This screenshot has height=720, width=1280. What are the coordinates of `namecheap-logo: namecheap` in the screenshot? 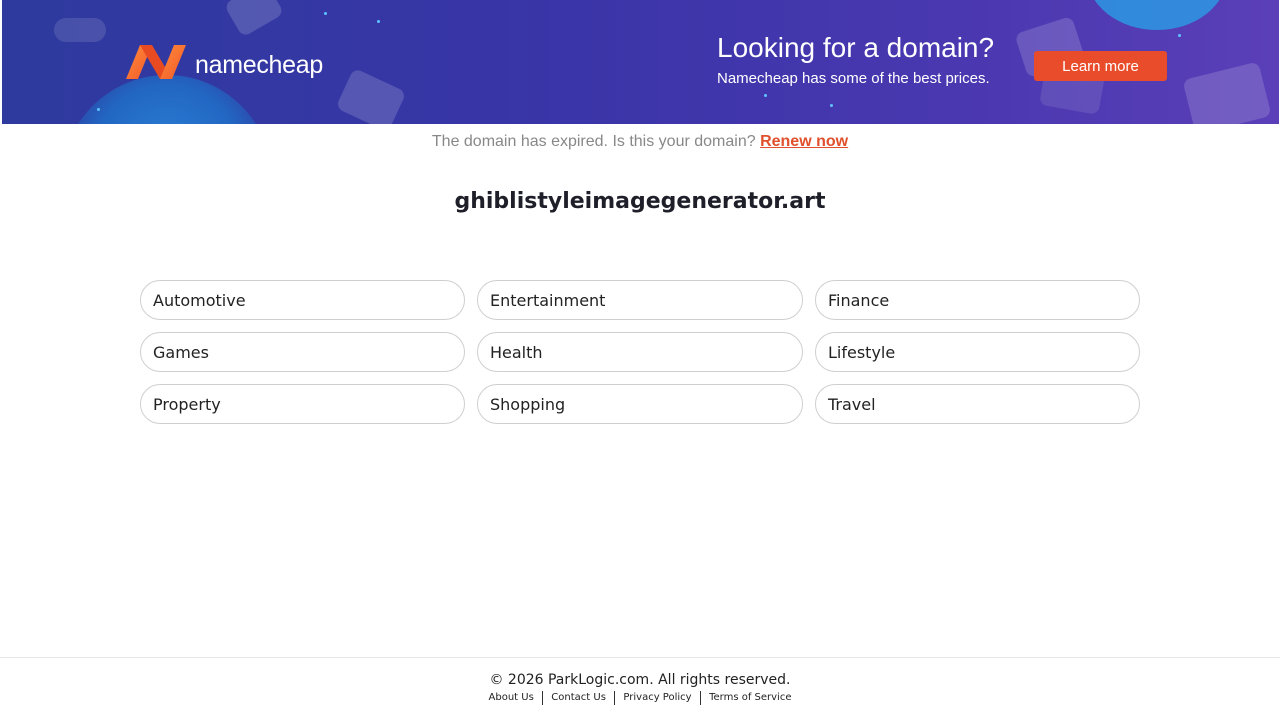 It's located at (223, 62).